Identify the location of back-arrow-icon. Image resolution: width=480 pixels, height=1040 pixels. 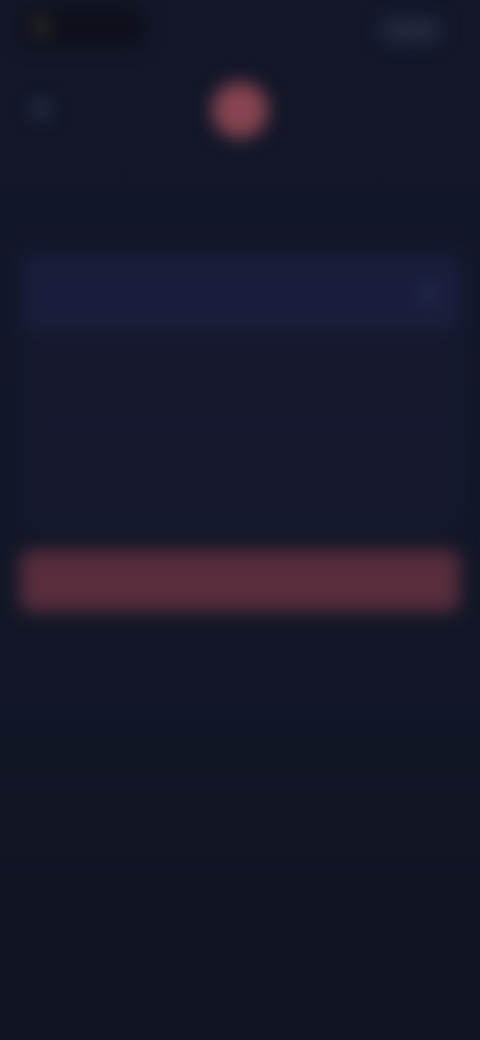
(41, 109).